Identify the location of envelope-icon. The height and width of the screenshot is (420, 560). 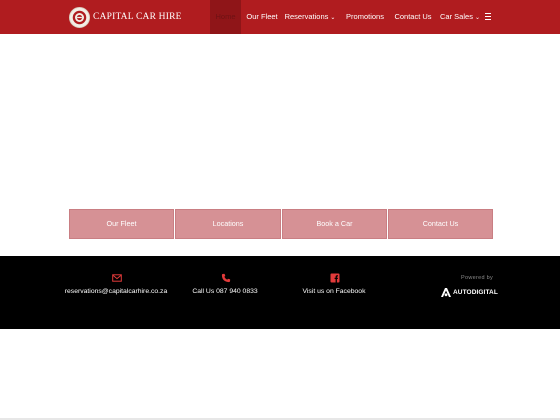
(117, 276).